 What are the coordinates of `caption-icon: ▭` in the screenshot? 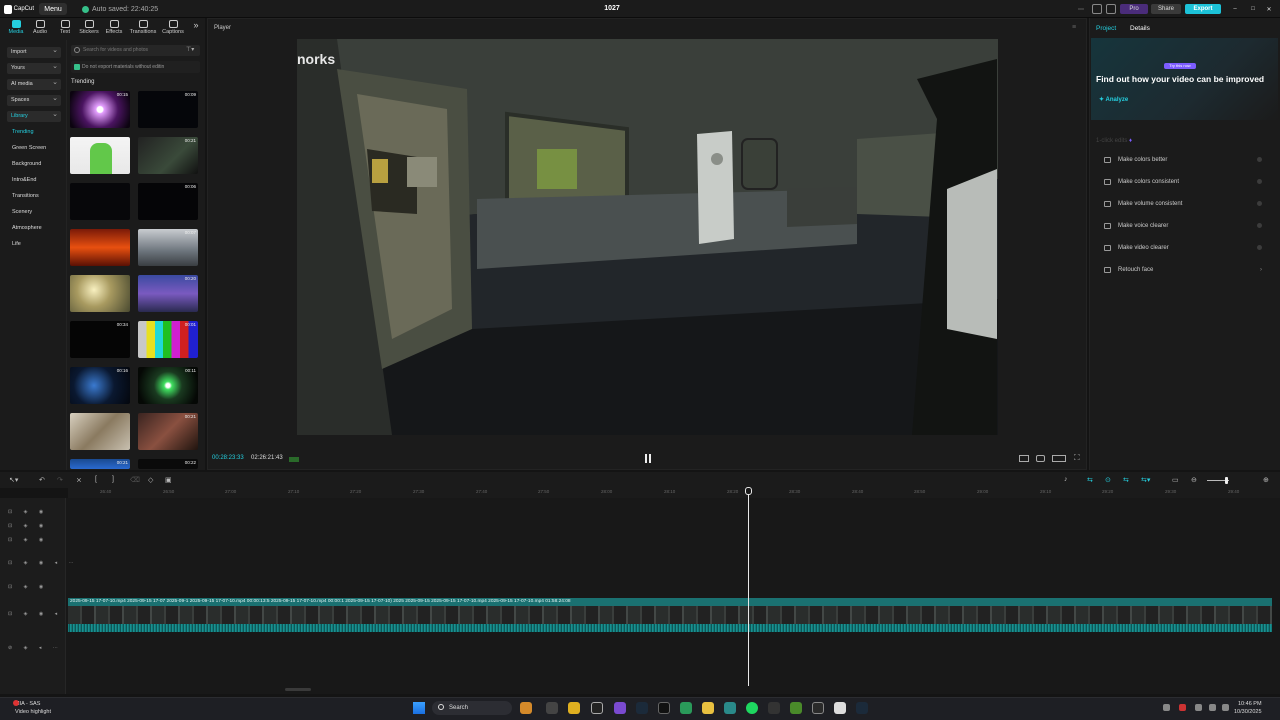 It's located at (1175, 480).